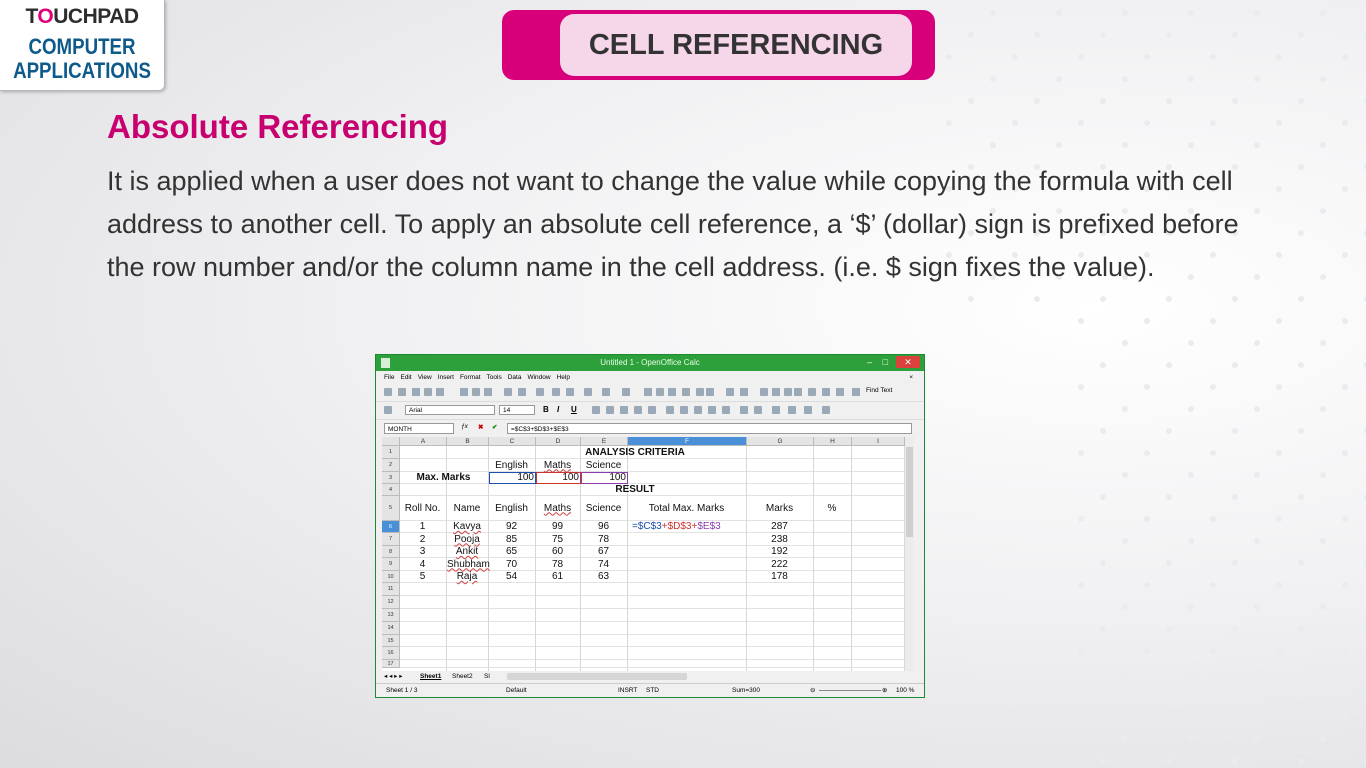  What do you see at coordinates (467, 527) in the screenshot?
I see `cell-name: Kavya` at bounding box center [467, 527].